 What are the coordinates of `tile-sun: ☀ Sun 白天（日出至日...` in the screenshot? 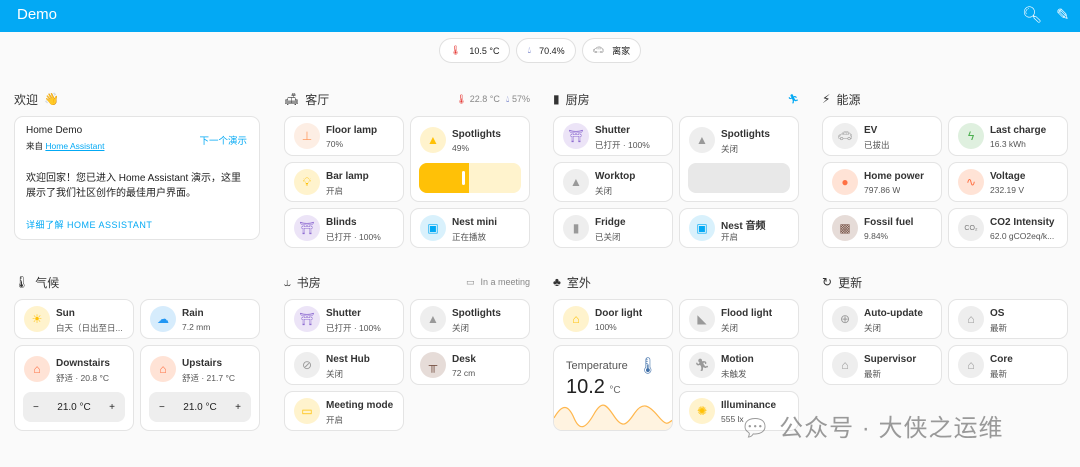 It's located at (74, 319).